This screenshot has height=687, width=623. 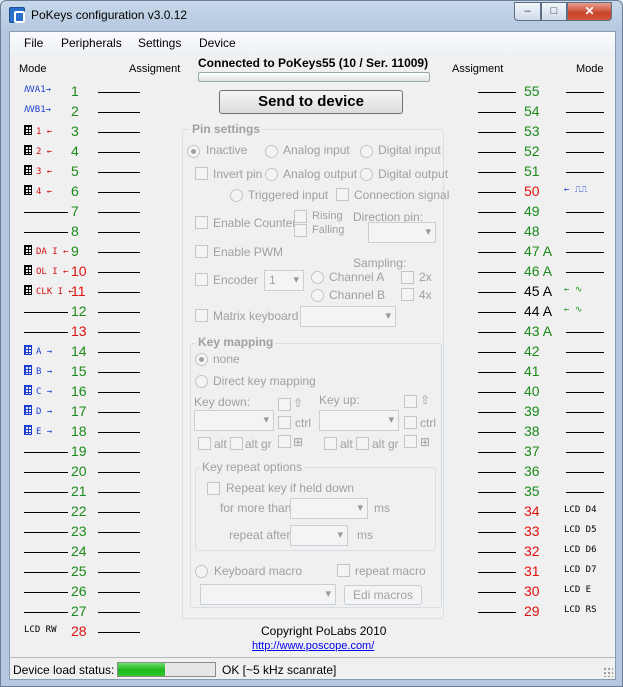 I want to click on pin-49: 49, so click(x=541, y=212).